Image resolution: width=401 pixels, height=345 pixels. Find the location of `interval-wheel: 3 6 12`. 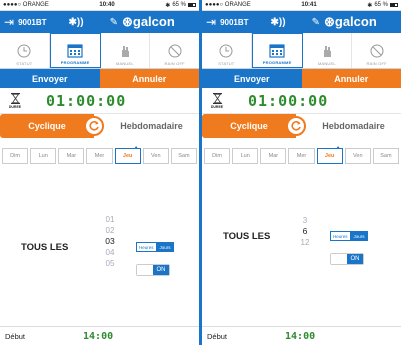

interval-wheel: 3 6 12 is located at coordinates (305, 231).